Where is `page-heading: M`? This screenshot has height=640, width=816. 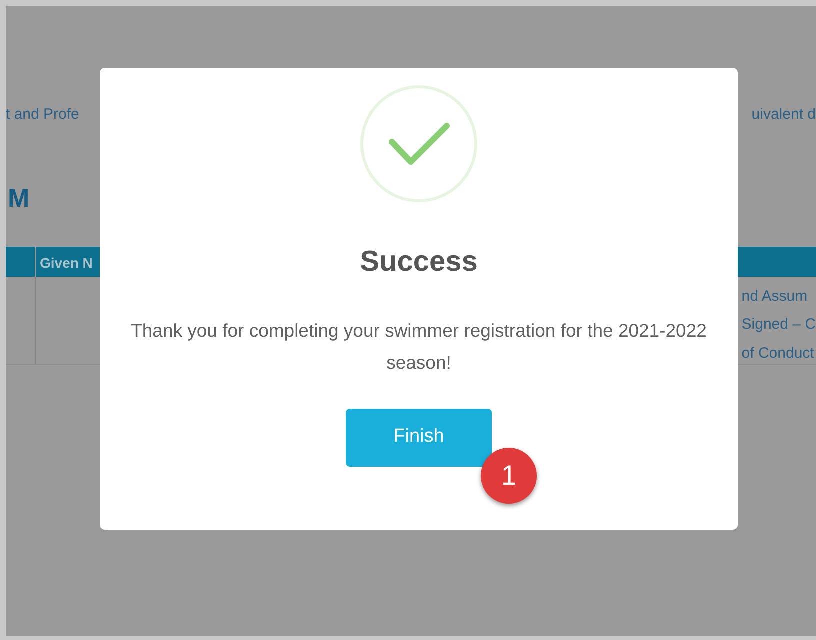 page-heading: M is located at coordinates (19, 197).